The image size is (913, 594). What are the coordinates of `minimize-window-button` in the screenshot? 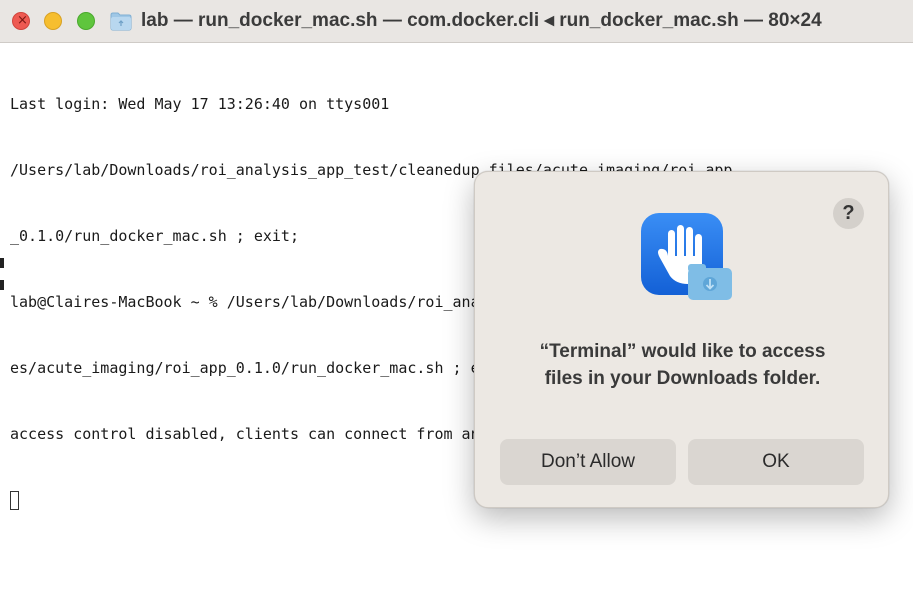 It's located at (53, 21).